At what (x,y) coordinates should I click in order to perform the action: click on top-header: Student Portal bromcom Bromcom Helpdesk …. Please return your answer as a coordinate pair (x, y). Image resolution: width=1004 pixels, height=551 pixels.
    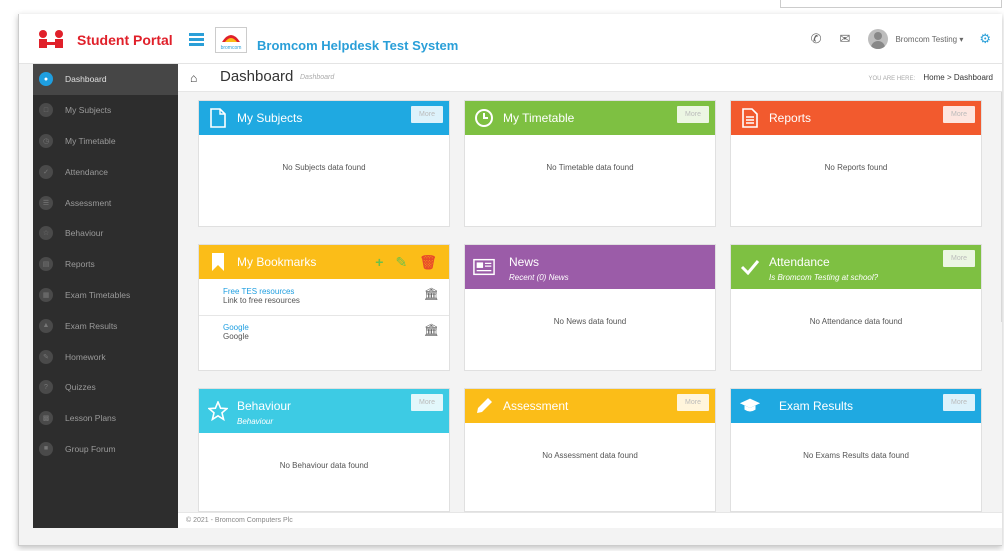
    Looking at the image, I should click on (510, 39).